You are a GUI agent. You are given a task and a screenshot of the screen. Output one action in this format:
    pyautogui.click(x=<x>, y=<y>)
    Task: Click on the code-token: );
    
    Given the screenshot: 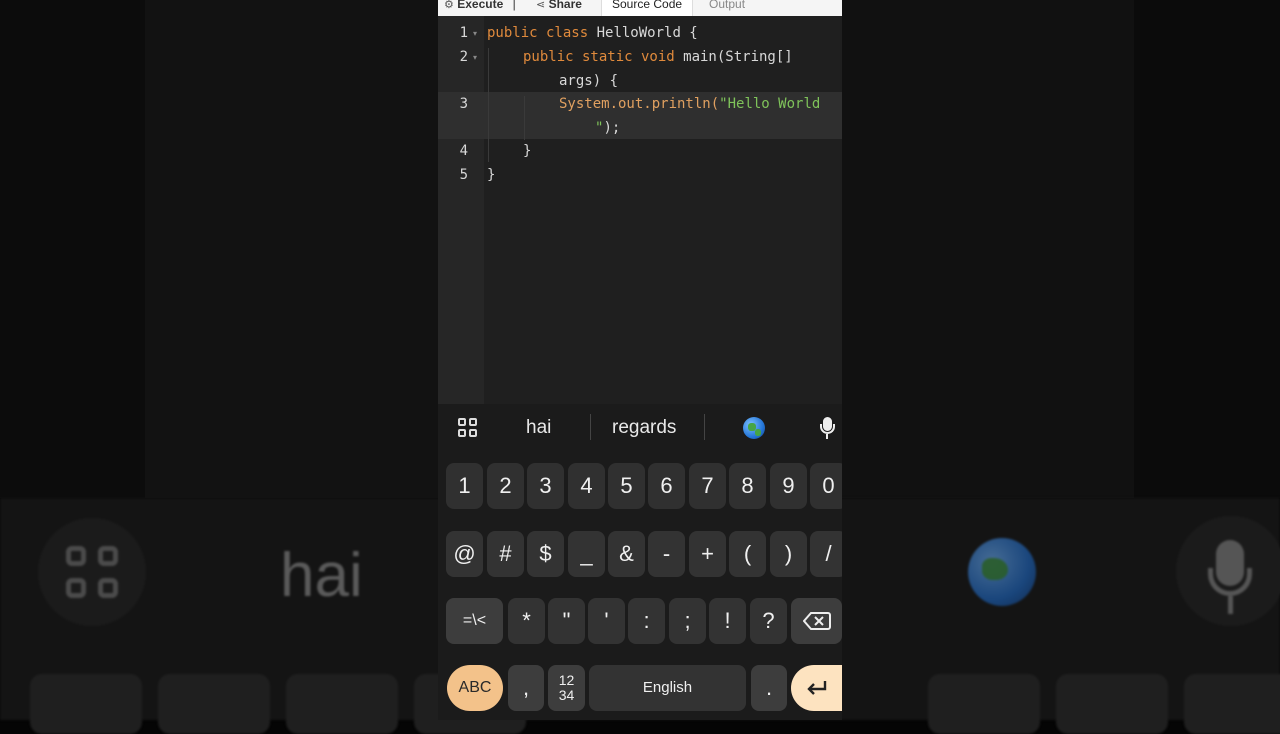 What is the action you would take?
    pyautogui.click(x=612, y=128)
    